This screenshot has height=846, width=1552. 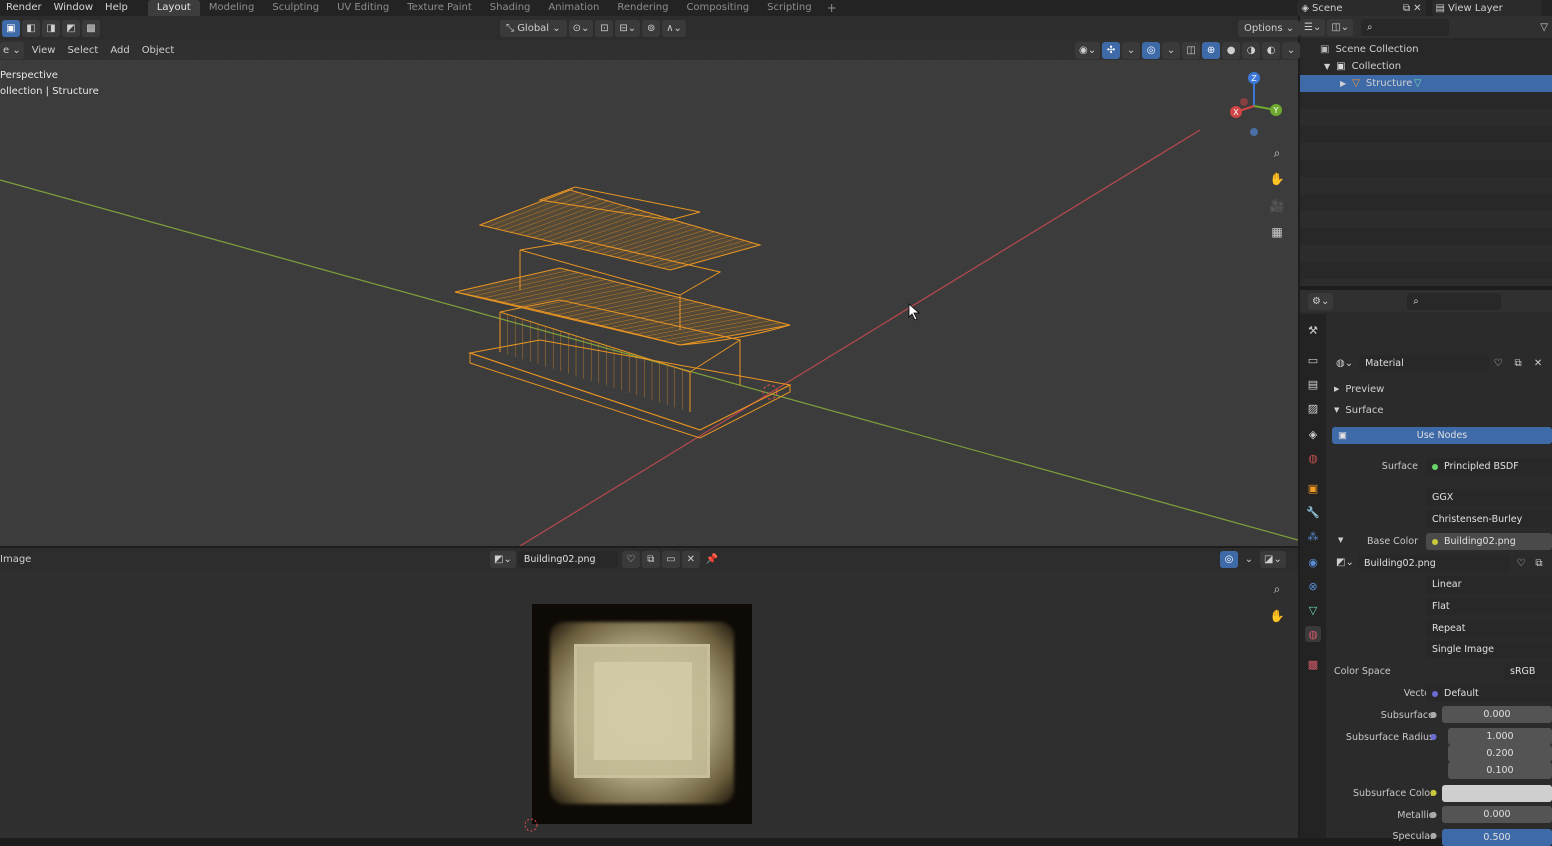 What do you see at coordinates (1500, 736) in the screenshot?
I see `subsurface-radius-x-field: 1.000` at bounding box center [1500, 736].